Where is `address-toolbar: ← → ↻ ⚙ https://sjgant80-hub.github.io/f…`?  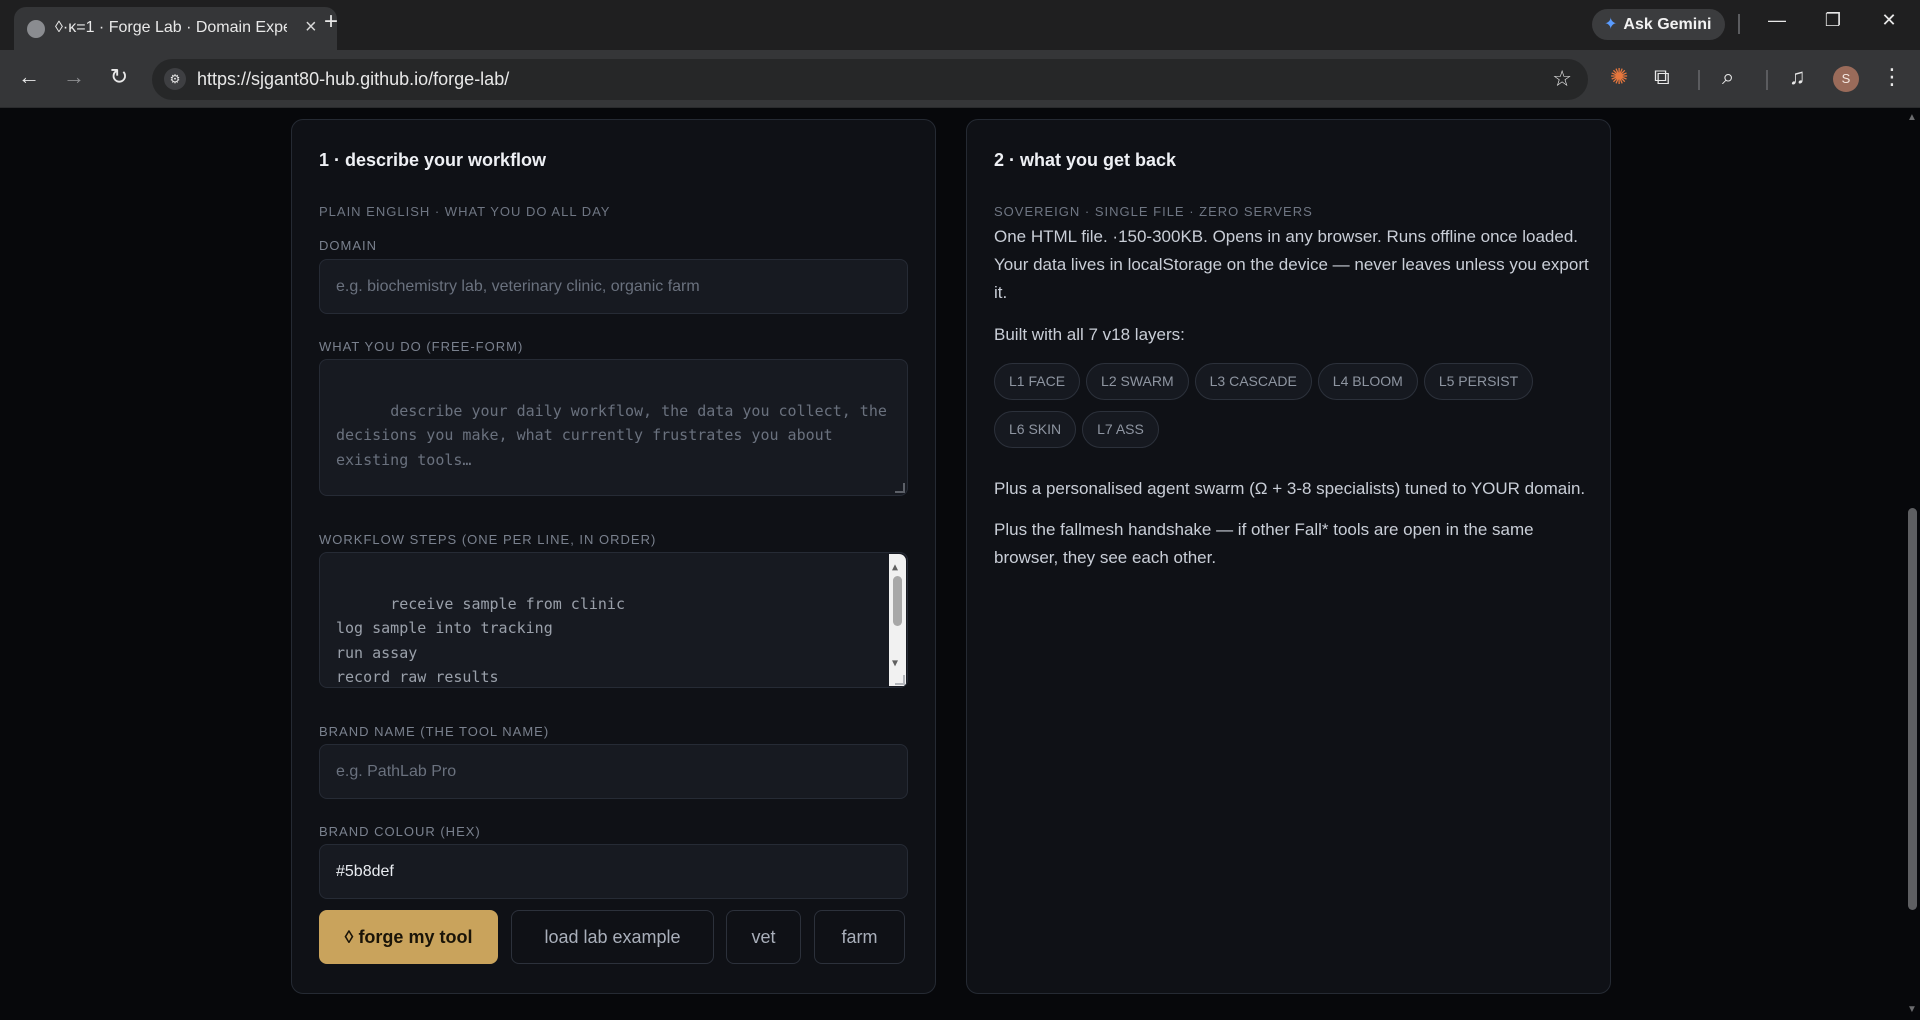
address-toolbar: ← → ↻ ⚙ https://sjgant80-hub.github.io/f… is located at coordinates (960, 79).